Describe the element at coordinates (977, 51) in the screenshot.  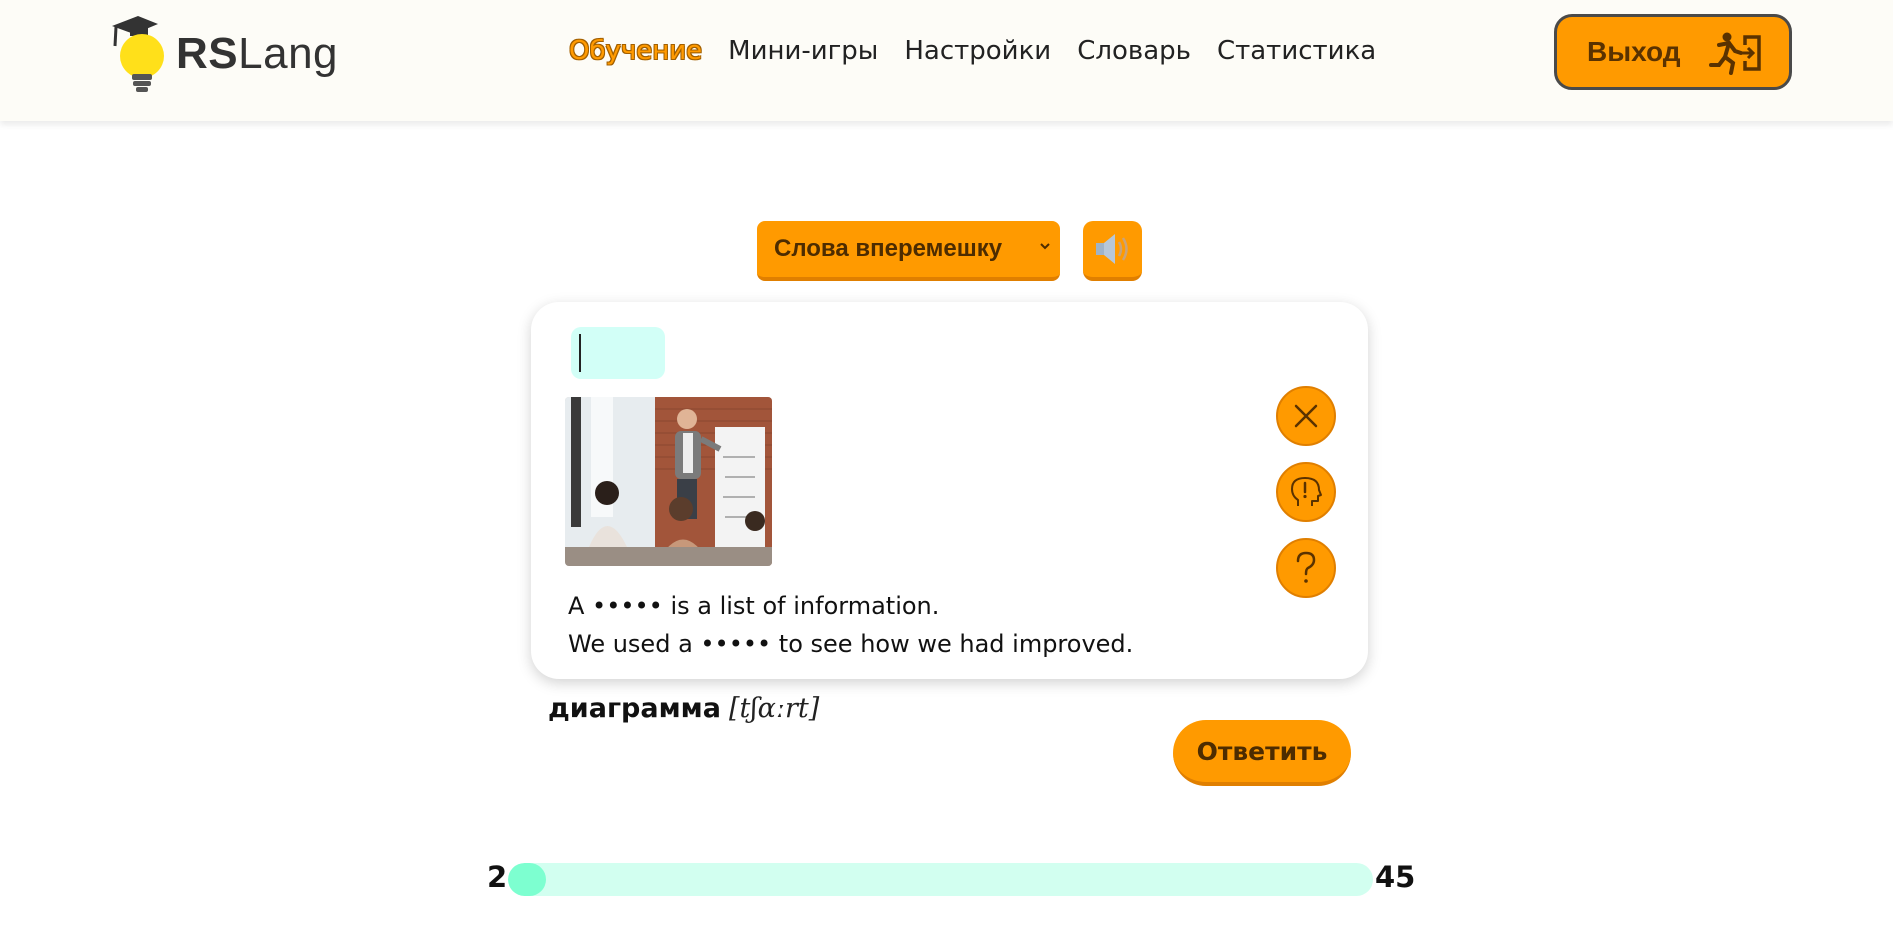
I see `nav-item-settings: Настройки` at that location.